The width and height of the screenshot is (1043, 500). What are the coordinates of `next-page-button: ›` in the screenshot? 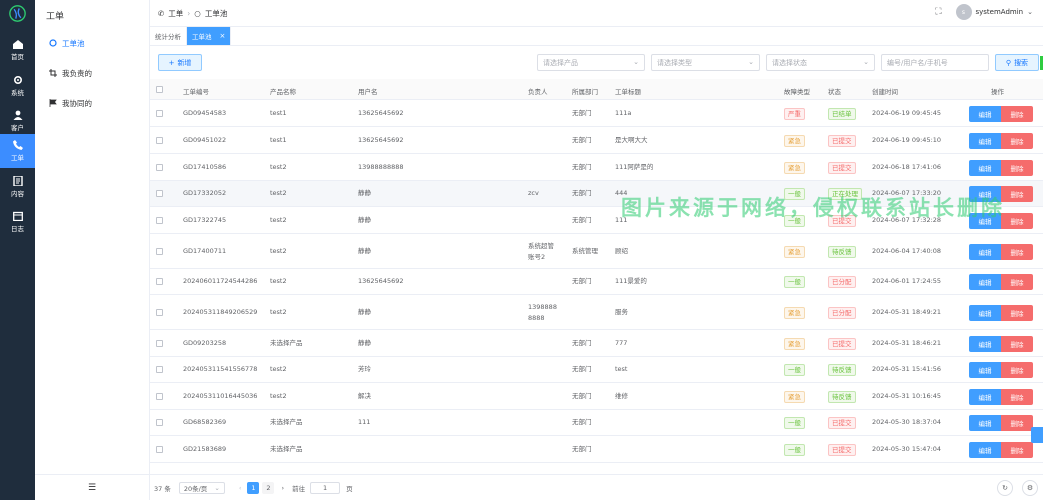 It's located at (282, 488).